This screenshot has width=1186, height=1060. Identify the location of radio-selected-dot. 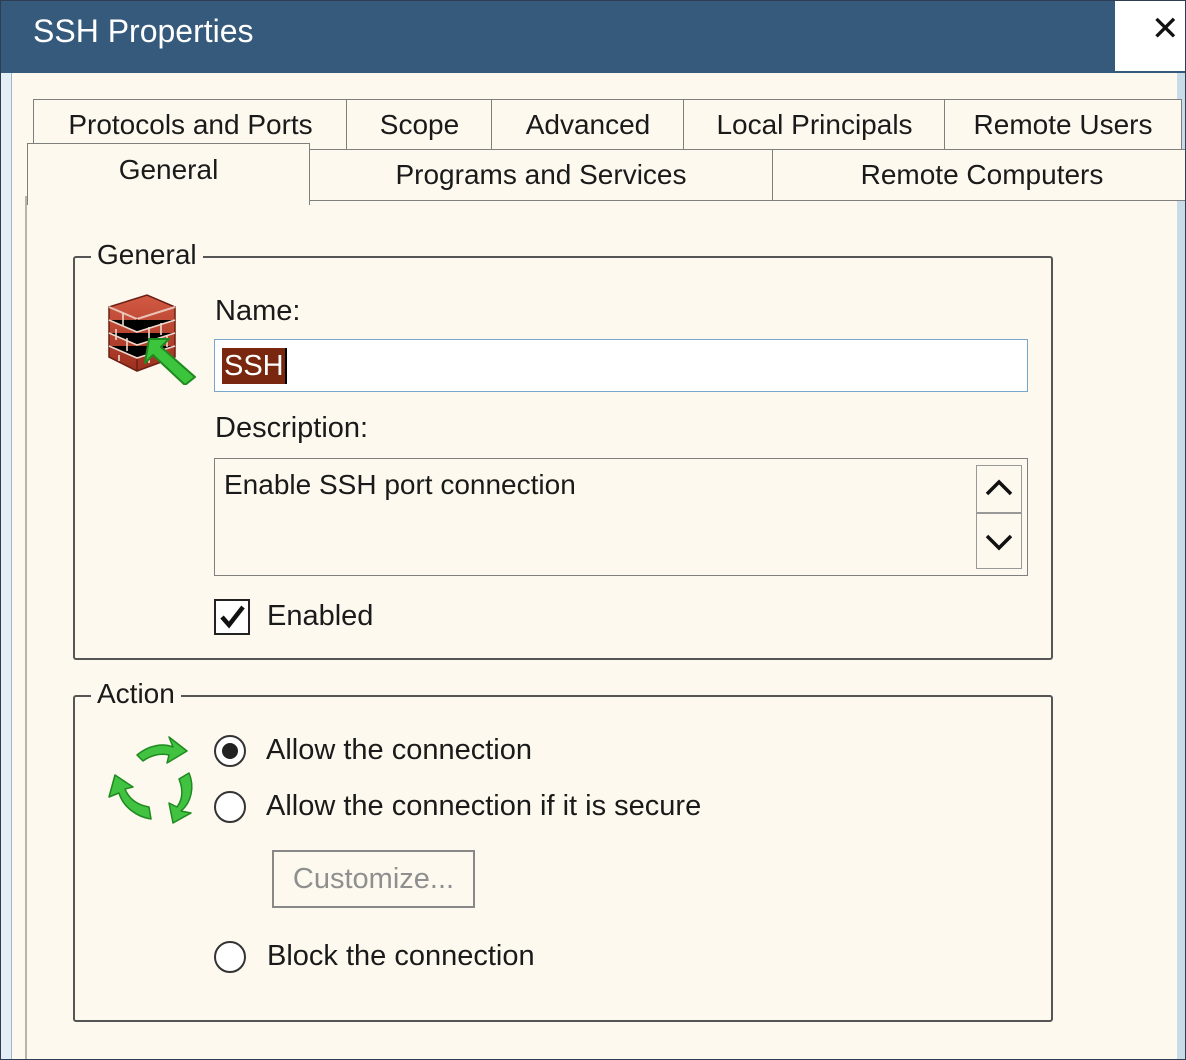
(230, 751).